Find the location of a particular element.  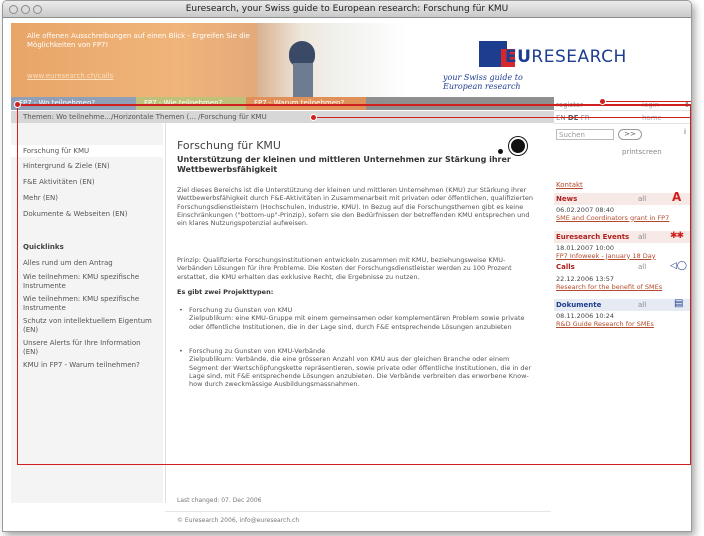

banner-photo is located at coordinates (332, 60).